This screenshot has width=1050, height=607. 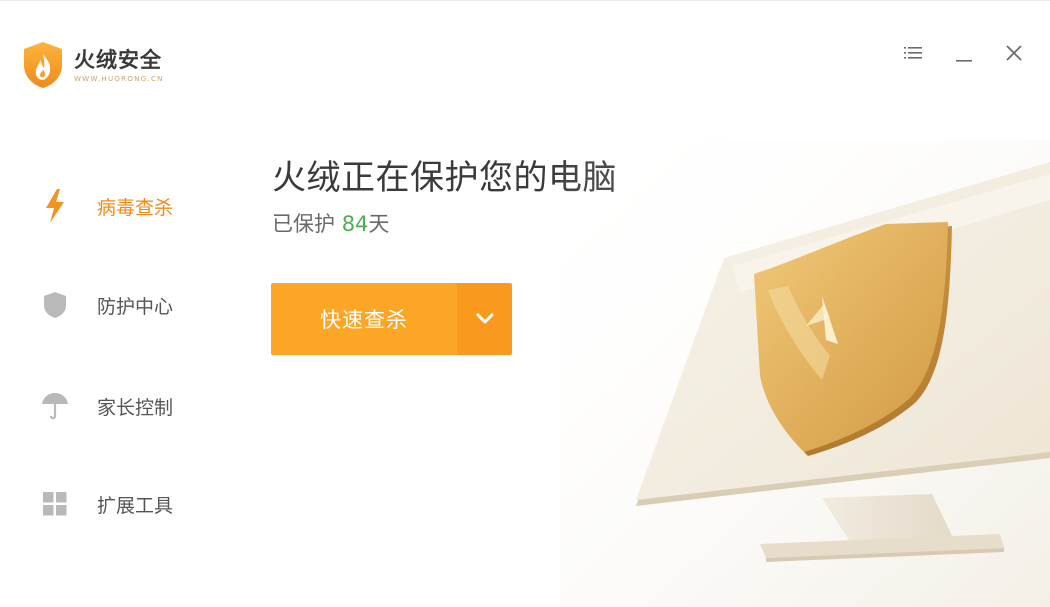 What do you see at coordinates (135, 505) in the screenshot?
I see `sidebar-item-label: 扩展工具` at bounding box center [135, 505].